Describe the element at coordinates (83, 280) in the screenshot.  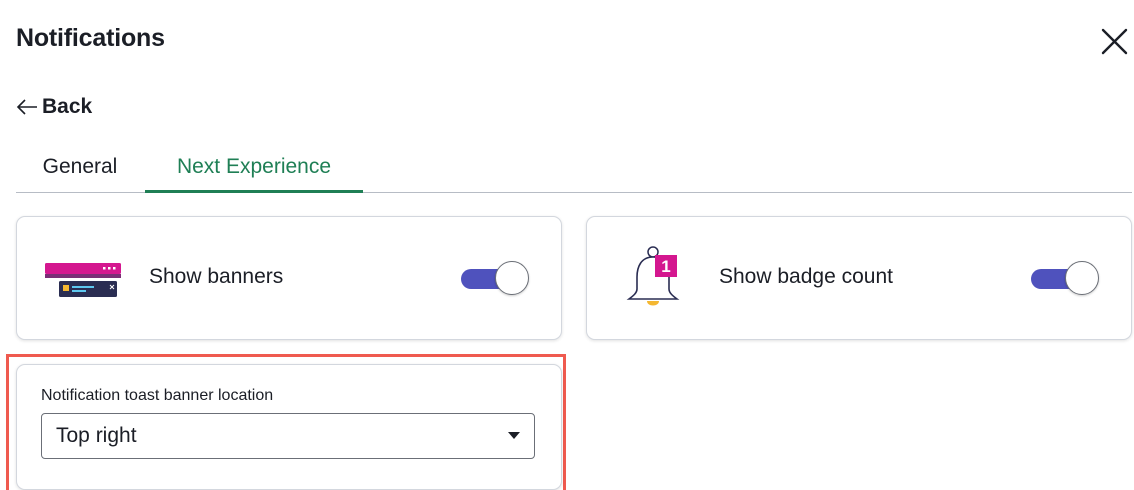
I see `banner-illustration-icon` at that location.